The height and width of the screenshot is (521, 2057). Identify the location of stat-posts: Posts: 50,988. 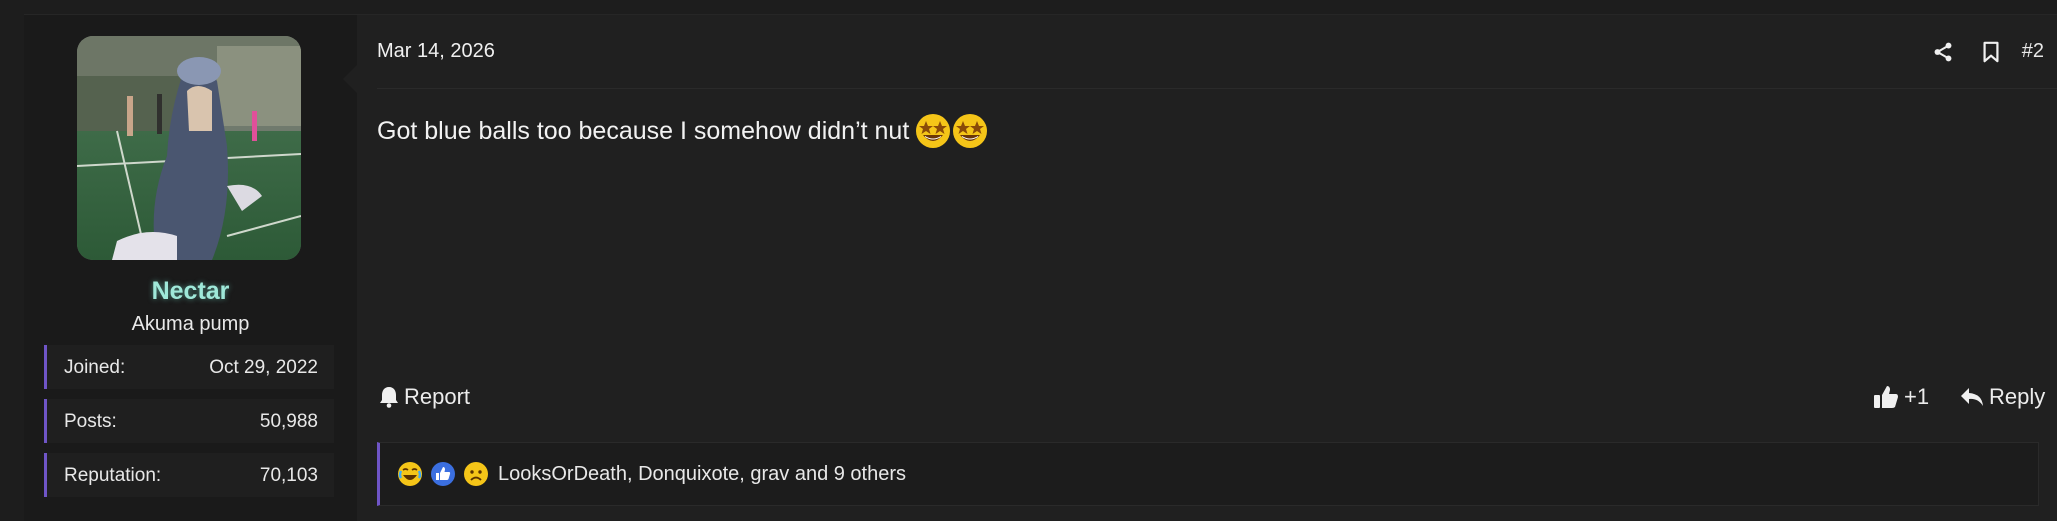
(189, 421).